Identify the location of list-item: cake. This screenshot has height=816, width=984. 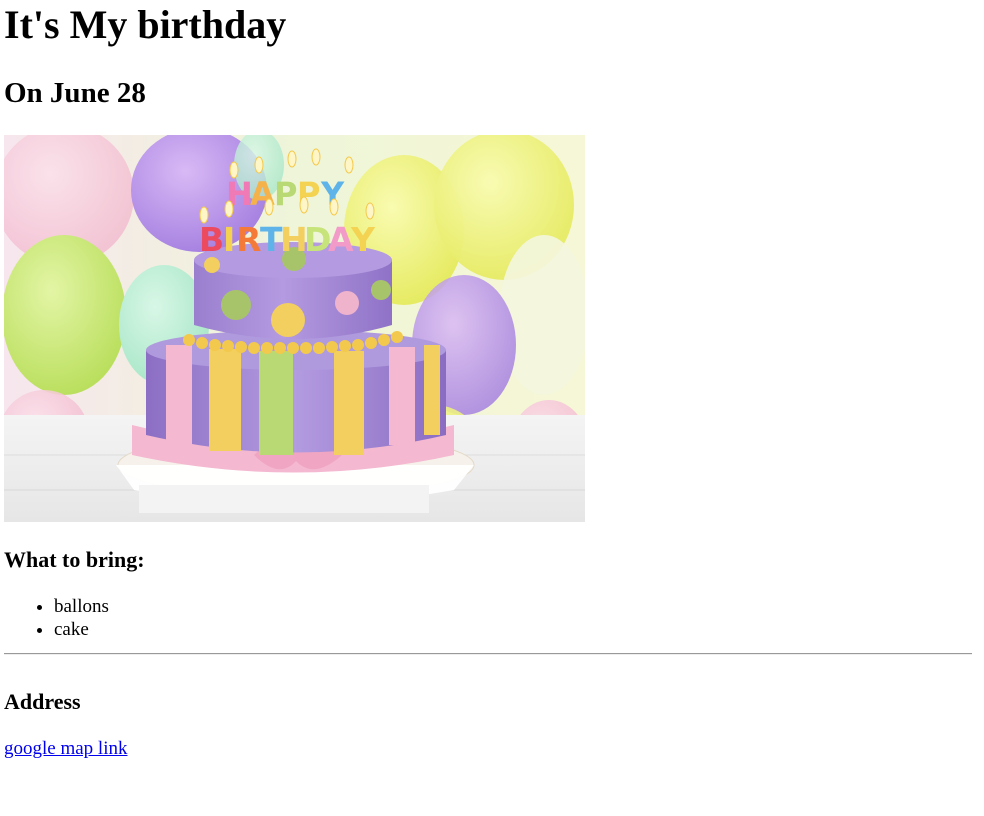
(81, 629).